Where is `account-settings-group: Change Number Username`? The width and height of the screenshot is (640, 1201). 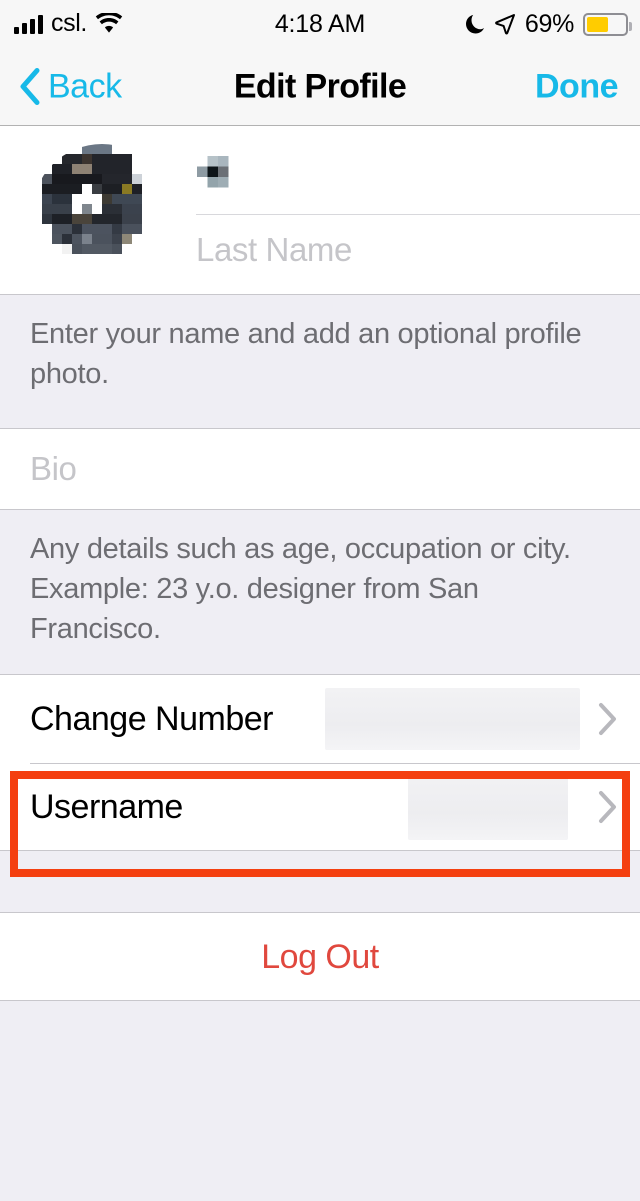 account-settings-group: Change Number Username is located at coordinates (320, 763).